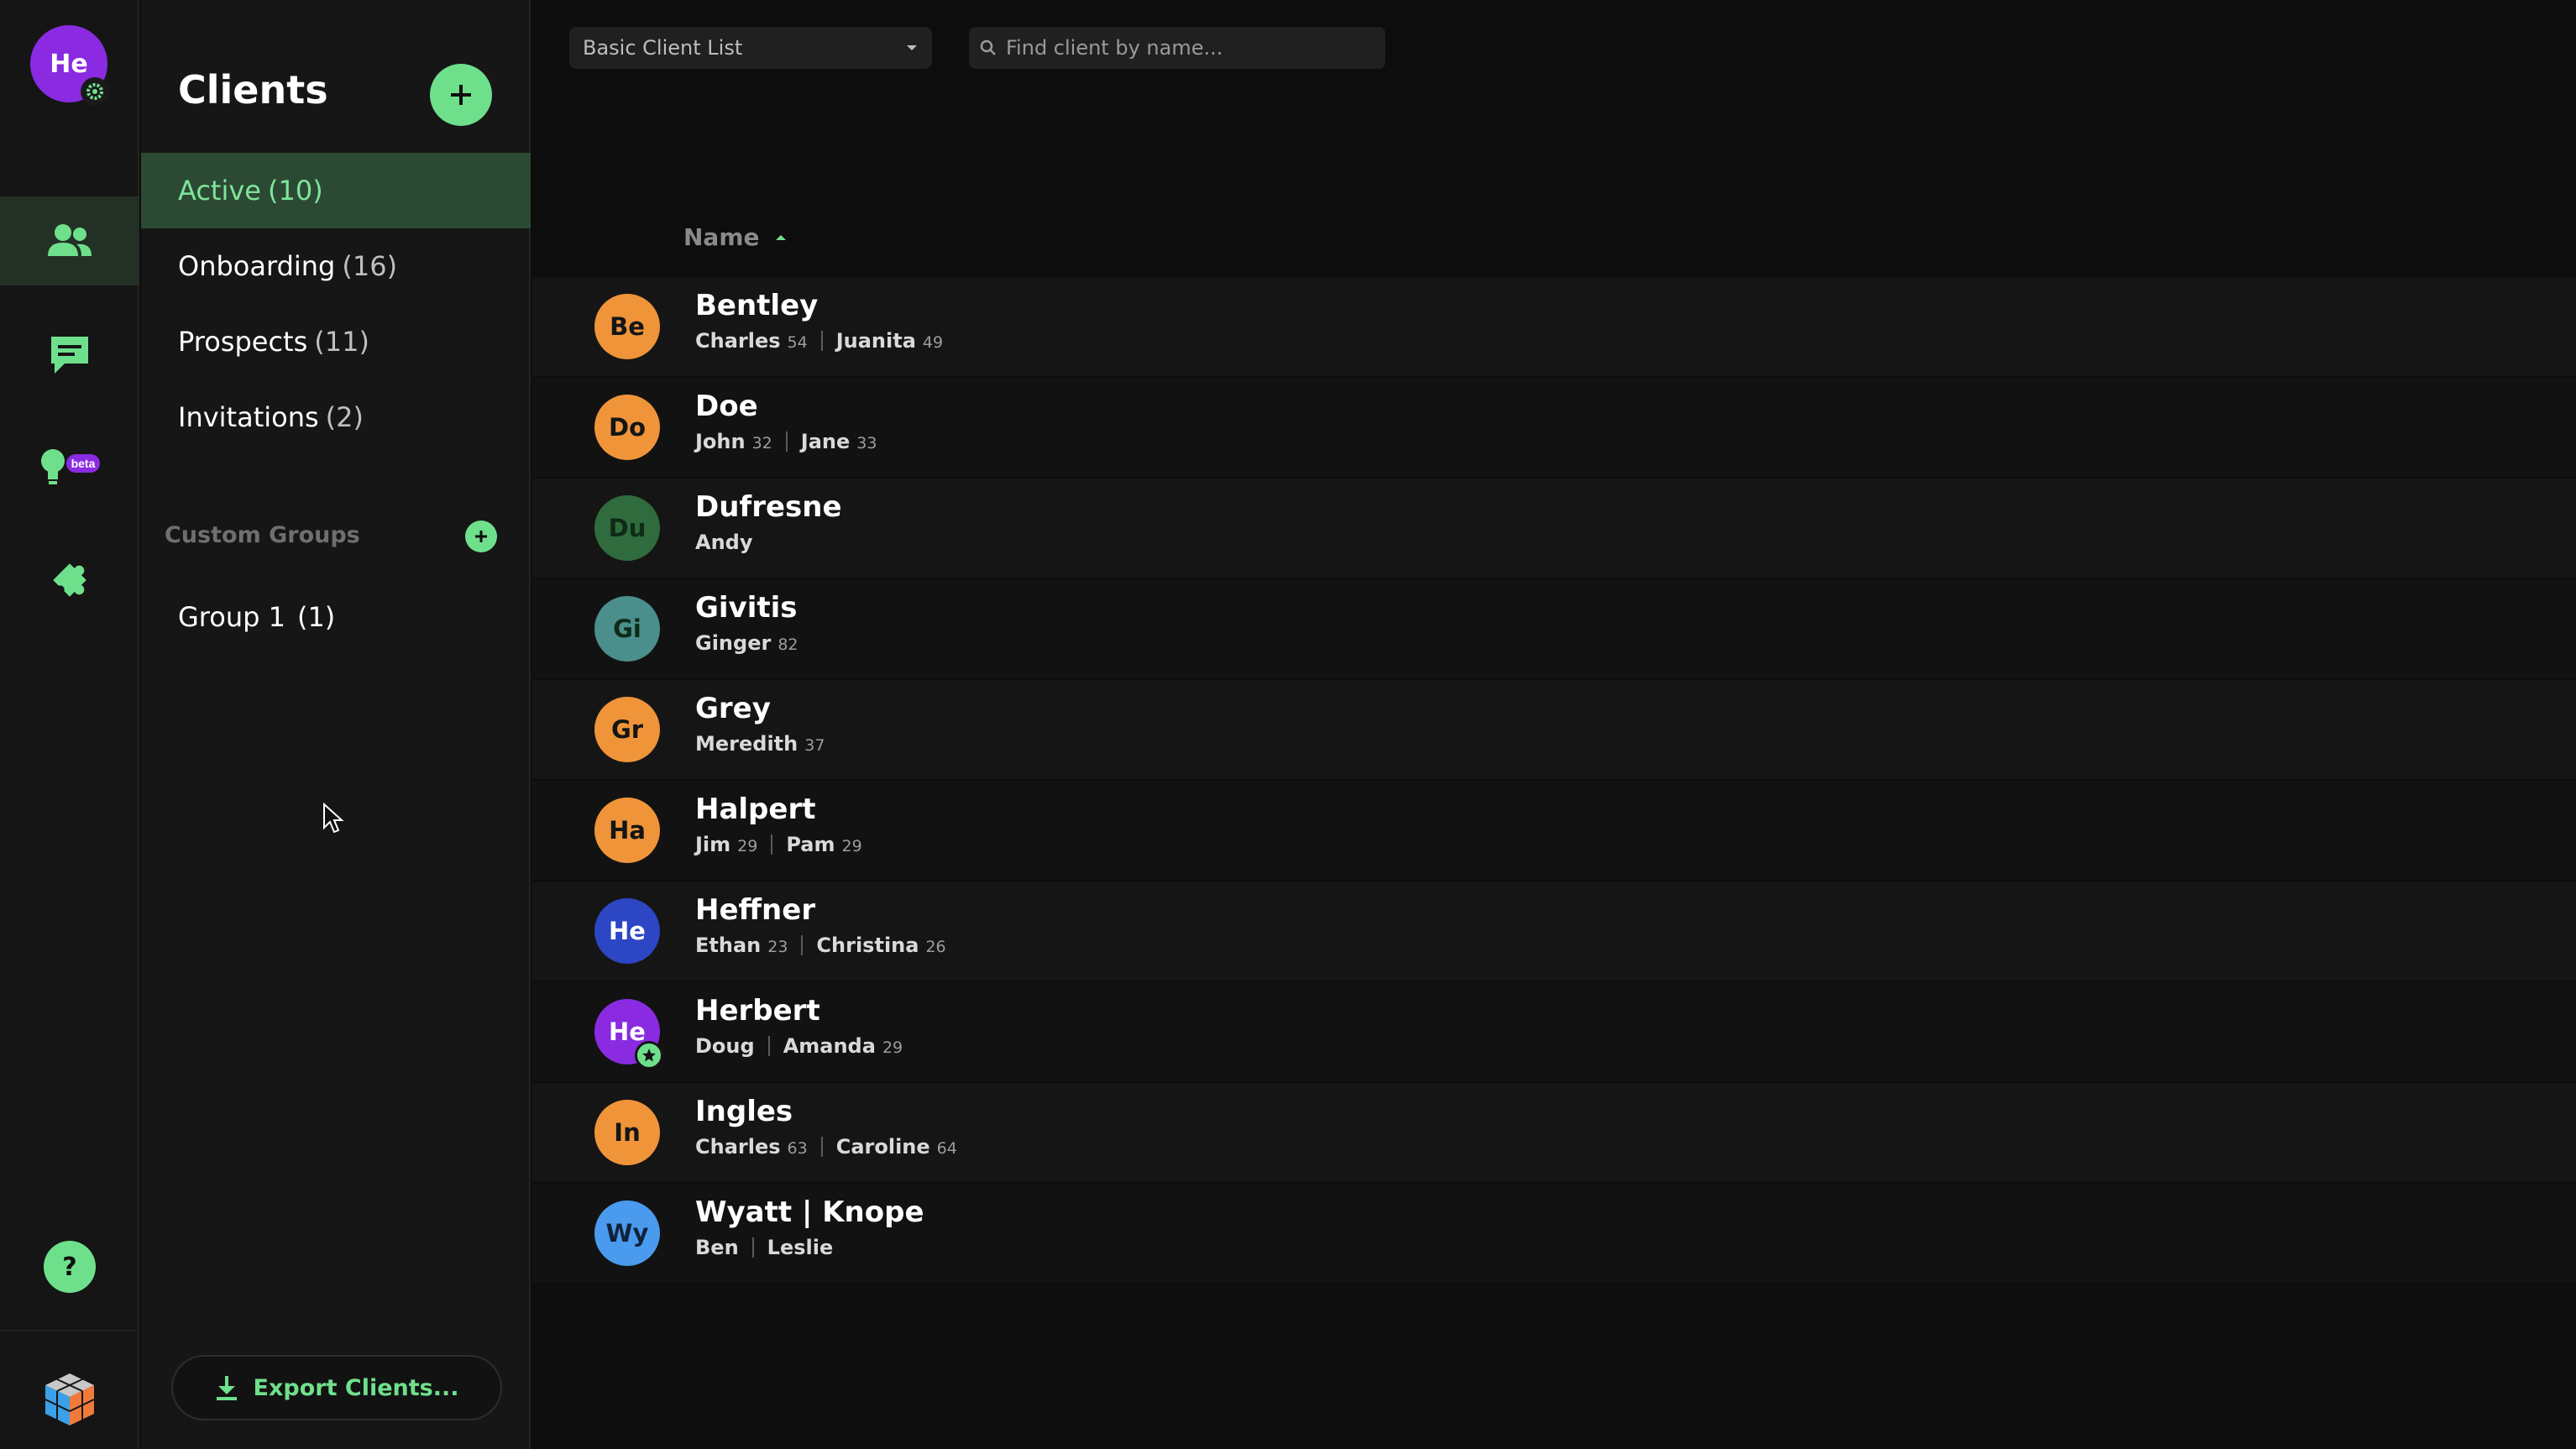 This screenshot has width=2576, height=1449. Describe the element at coordinates (663, 48) in the screenshot. I see `view-select-value: Basic Client List` at that location.